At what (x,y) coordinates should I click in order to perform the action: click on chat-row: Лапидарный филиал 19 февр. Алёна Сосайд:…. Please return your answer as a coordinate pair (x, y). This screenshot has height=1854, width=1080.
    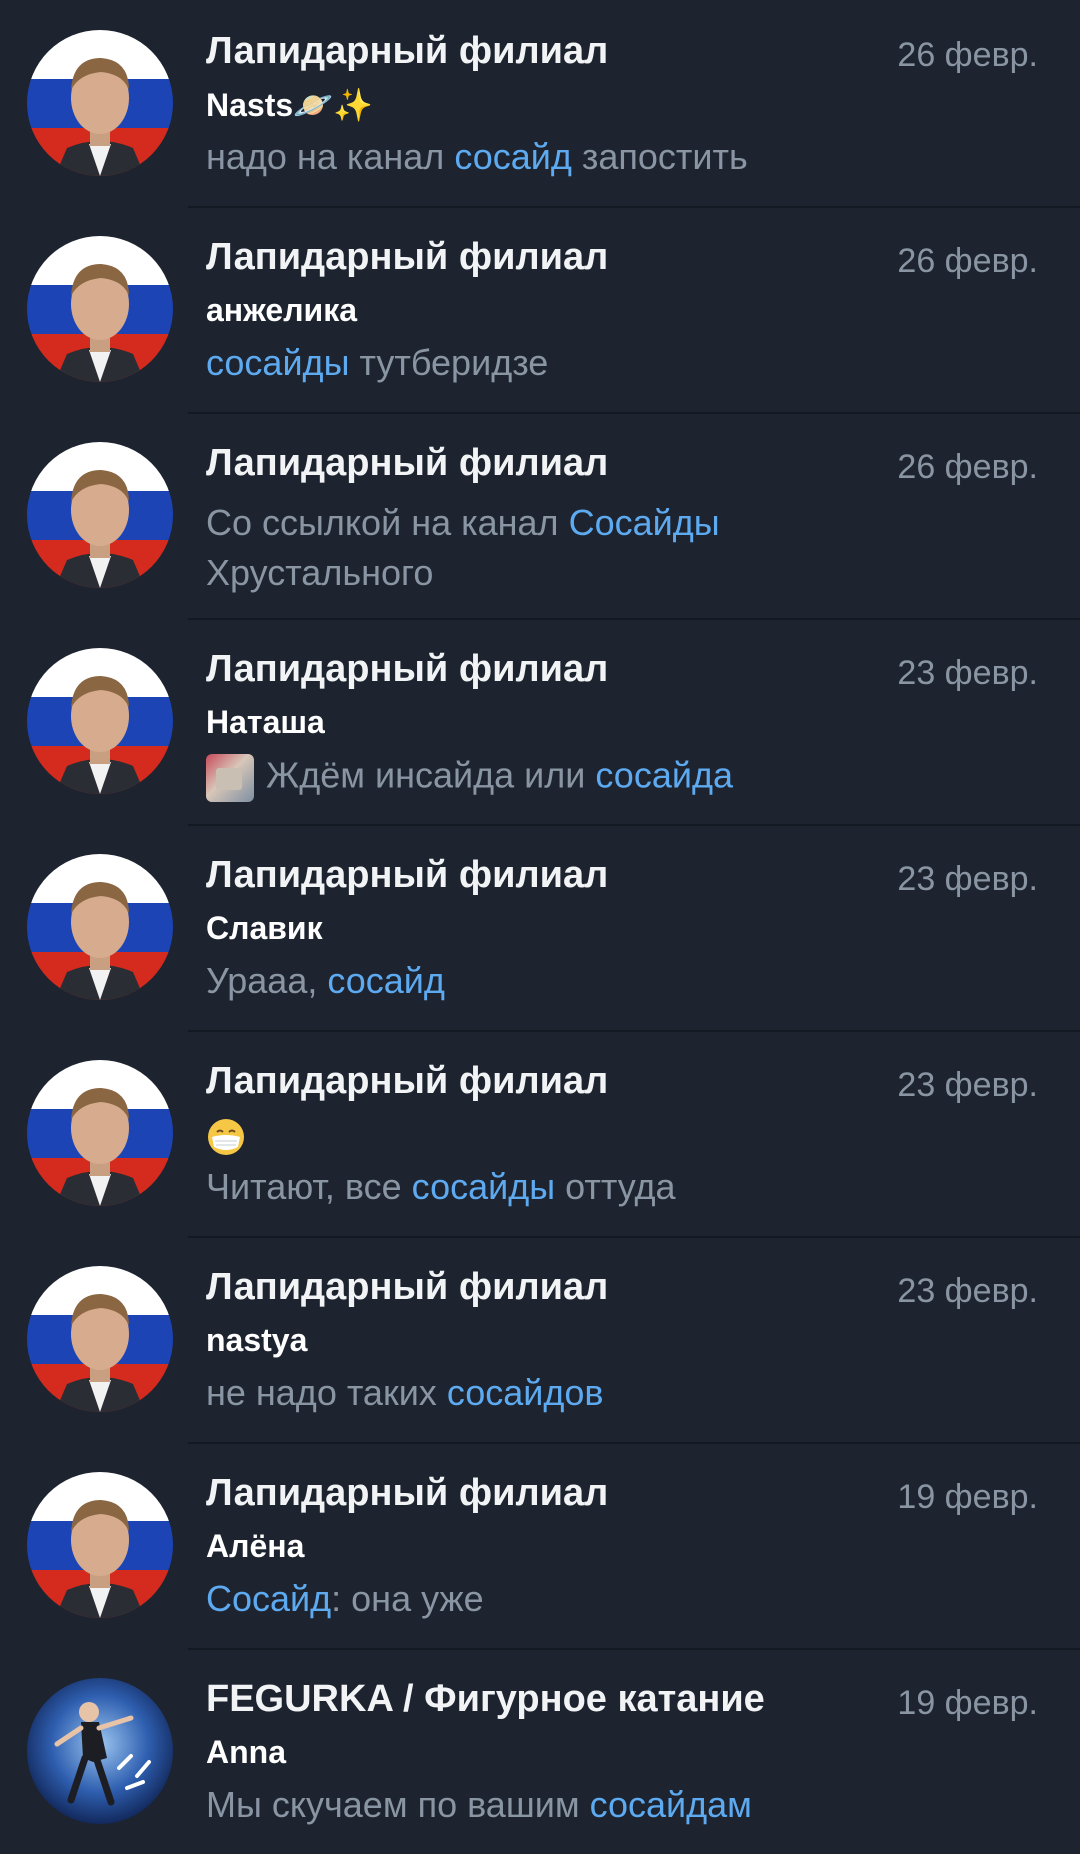
    Looking at the image, I should click on (540, 1545).